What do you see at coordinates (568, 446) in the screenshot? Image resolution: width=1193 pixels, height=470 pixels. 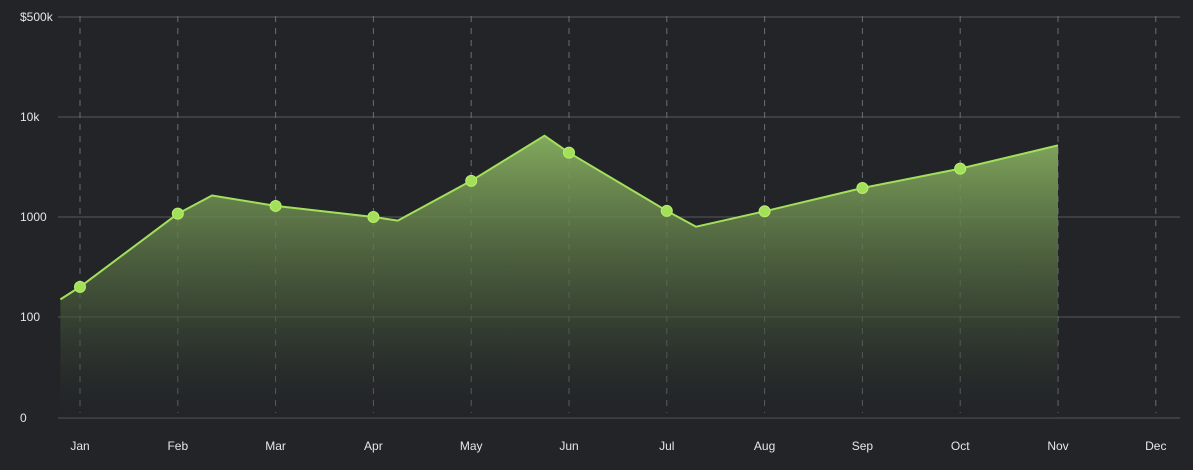 I see `x-tick-label: Jun` at bounding box center [568, 446].